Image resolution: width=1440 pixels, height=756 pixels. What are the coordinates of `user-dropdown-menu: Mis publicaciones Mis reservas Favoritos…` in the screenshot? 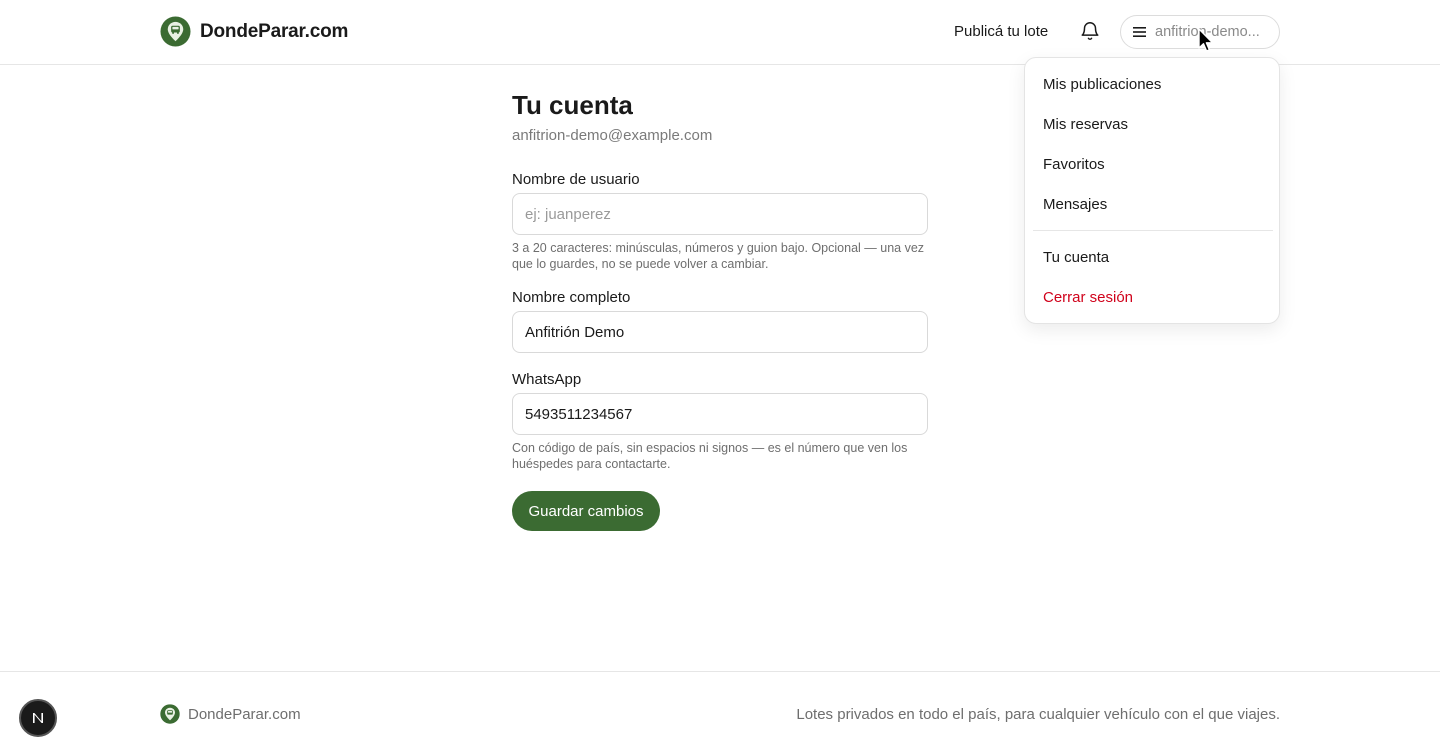 It's located at (1152, 190).